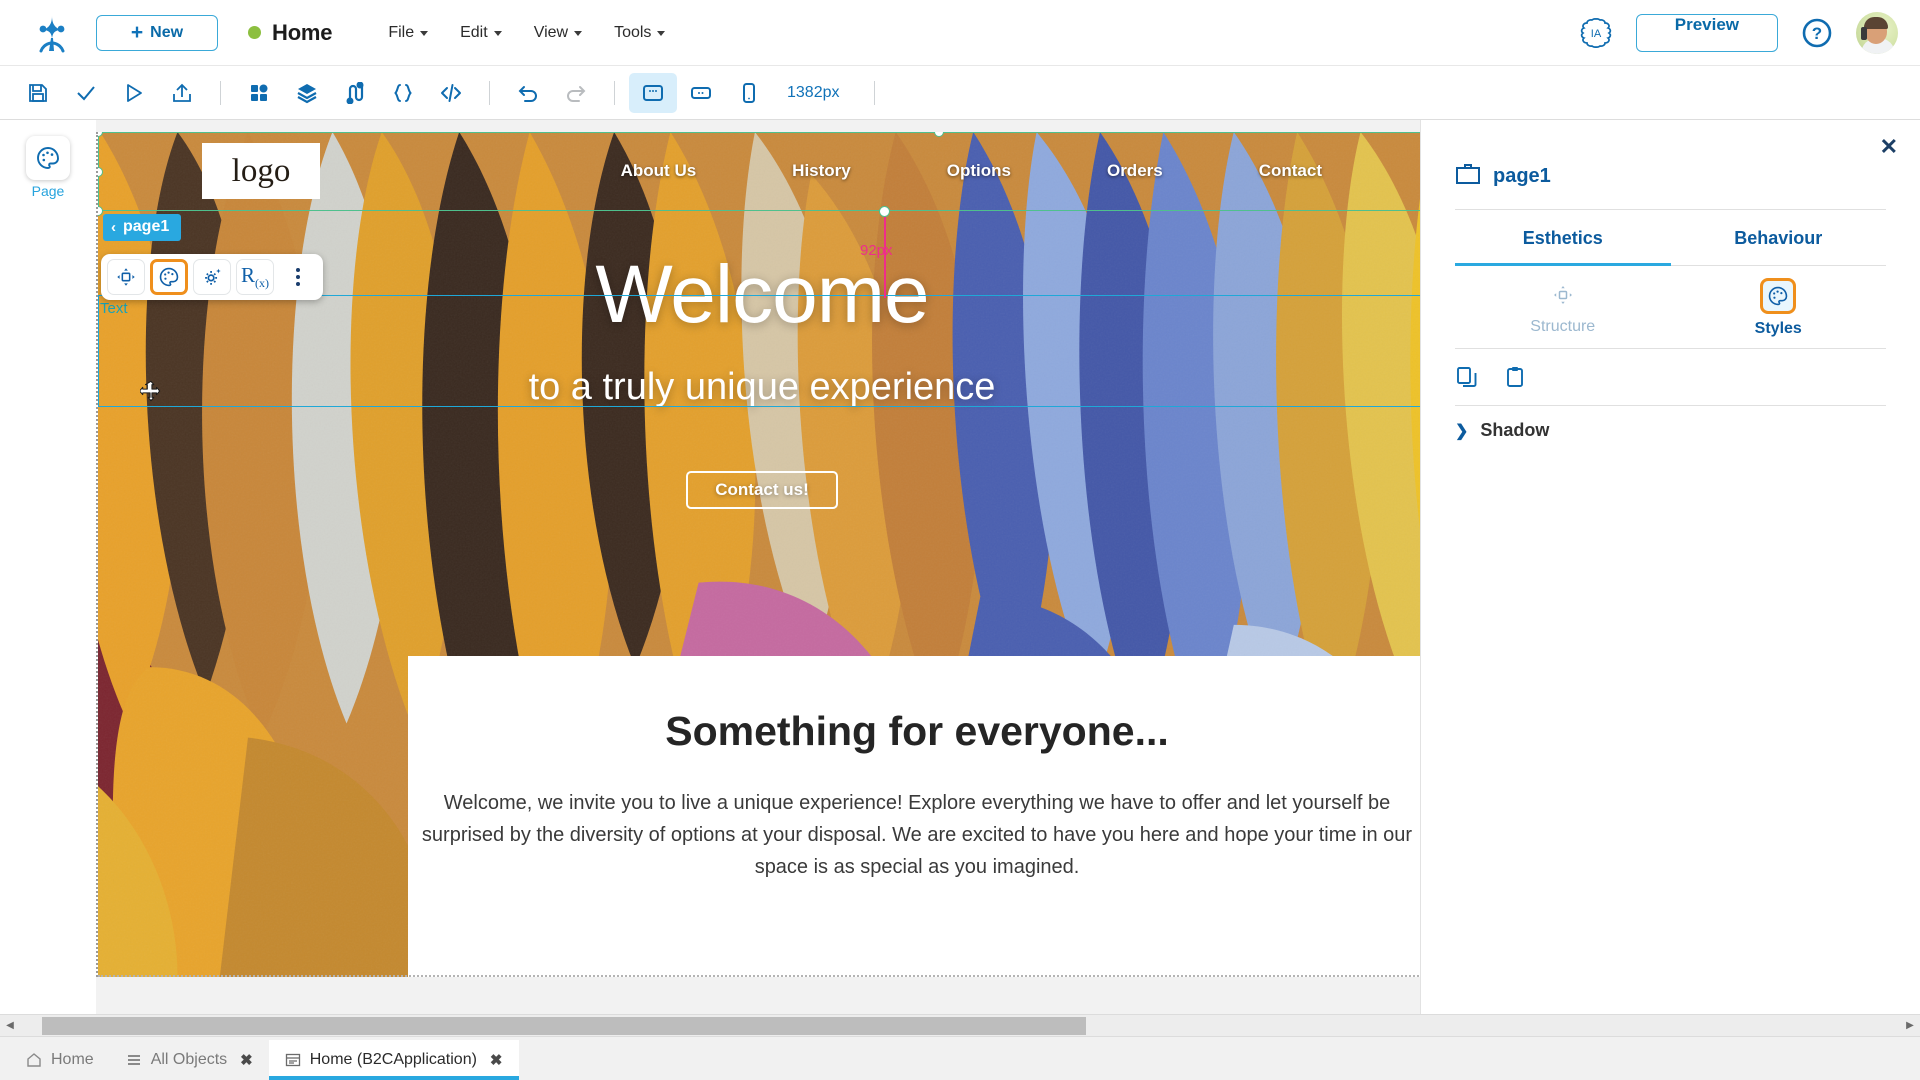  I want to click on code-icon, so click(451, 93).